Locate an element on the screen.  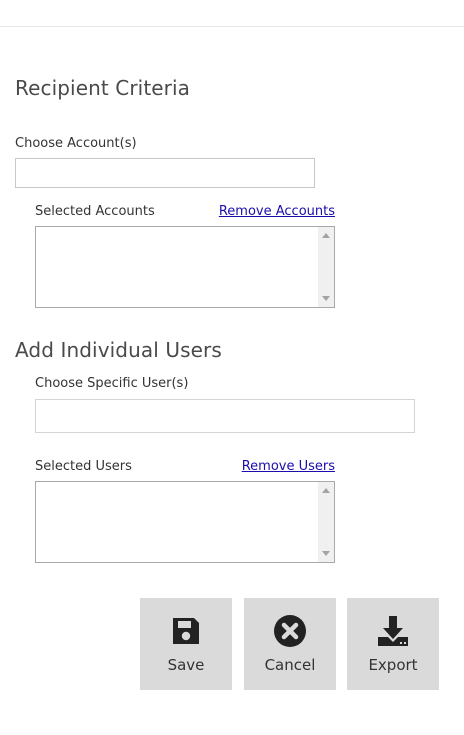
download-icon is located at coordinates (393, 631).